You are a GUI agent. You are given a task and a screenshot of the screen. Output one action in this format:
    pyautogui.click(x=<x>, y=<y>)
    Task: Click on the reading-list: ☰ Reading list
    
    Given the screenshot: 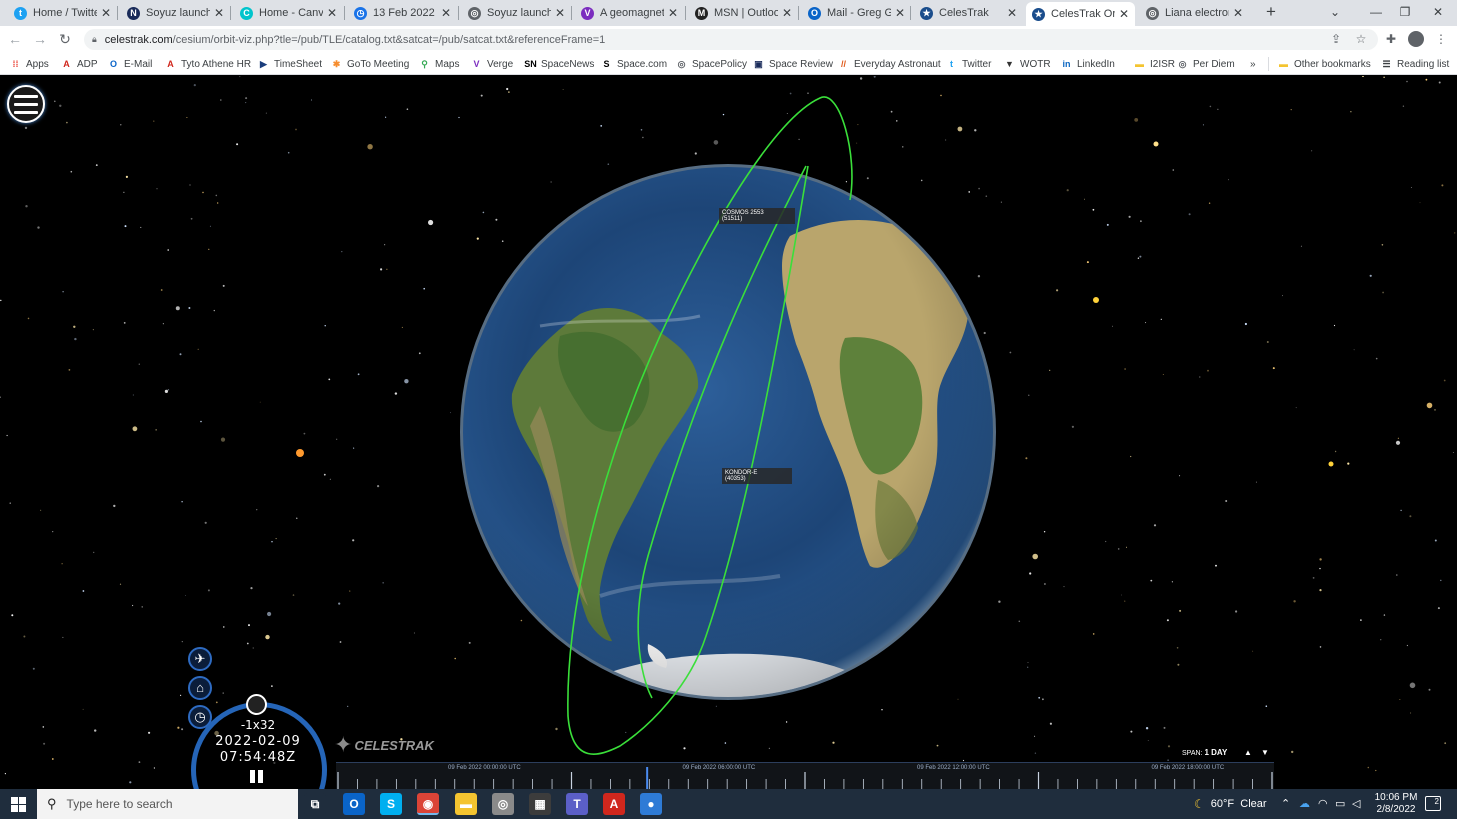 What is the action you would take?
    pyautogui.click(x=1415, y=64)
    